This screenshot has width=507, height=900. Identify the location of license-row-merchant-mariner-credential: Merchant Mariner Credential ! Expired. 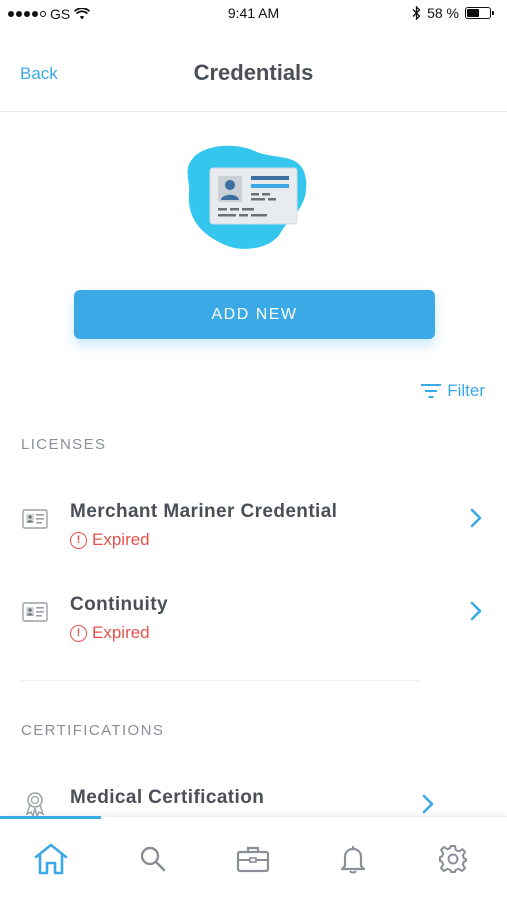
(253, 536).